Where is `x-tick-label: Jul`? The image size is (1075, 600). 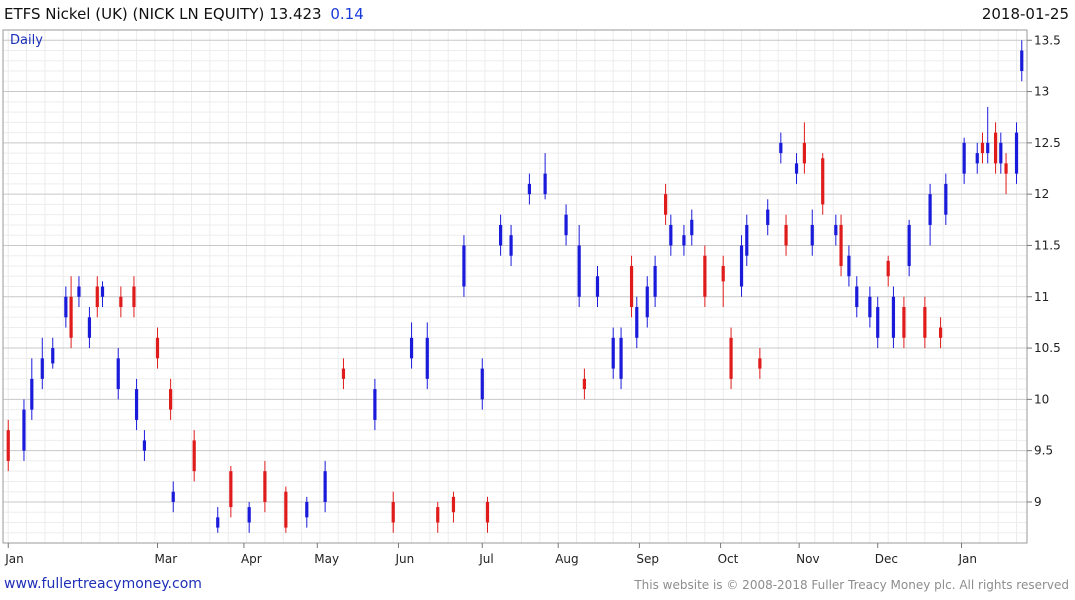
x-tick-label: Jul is located at coordinates (485, 559).